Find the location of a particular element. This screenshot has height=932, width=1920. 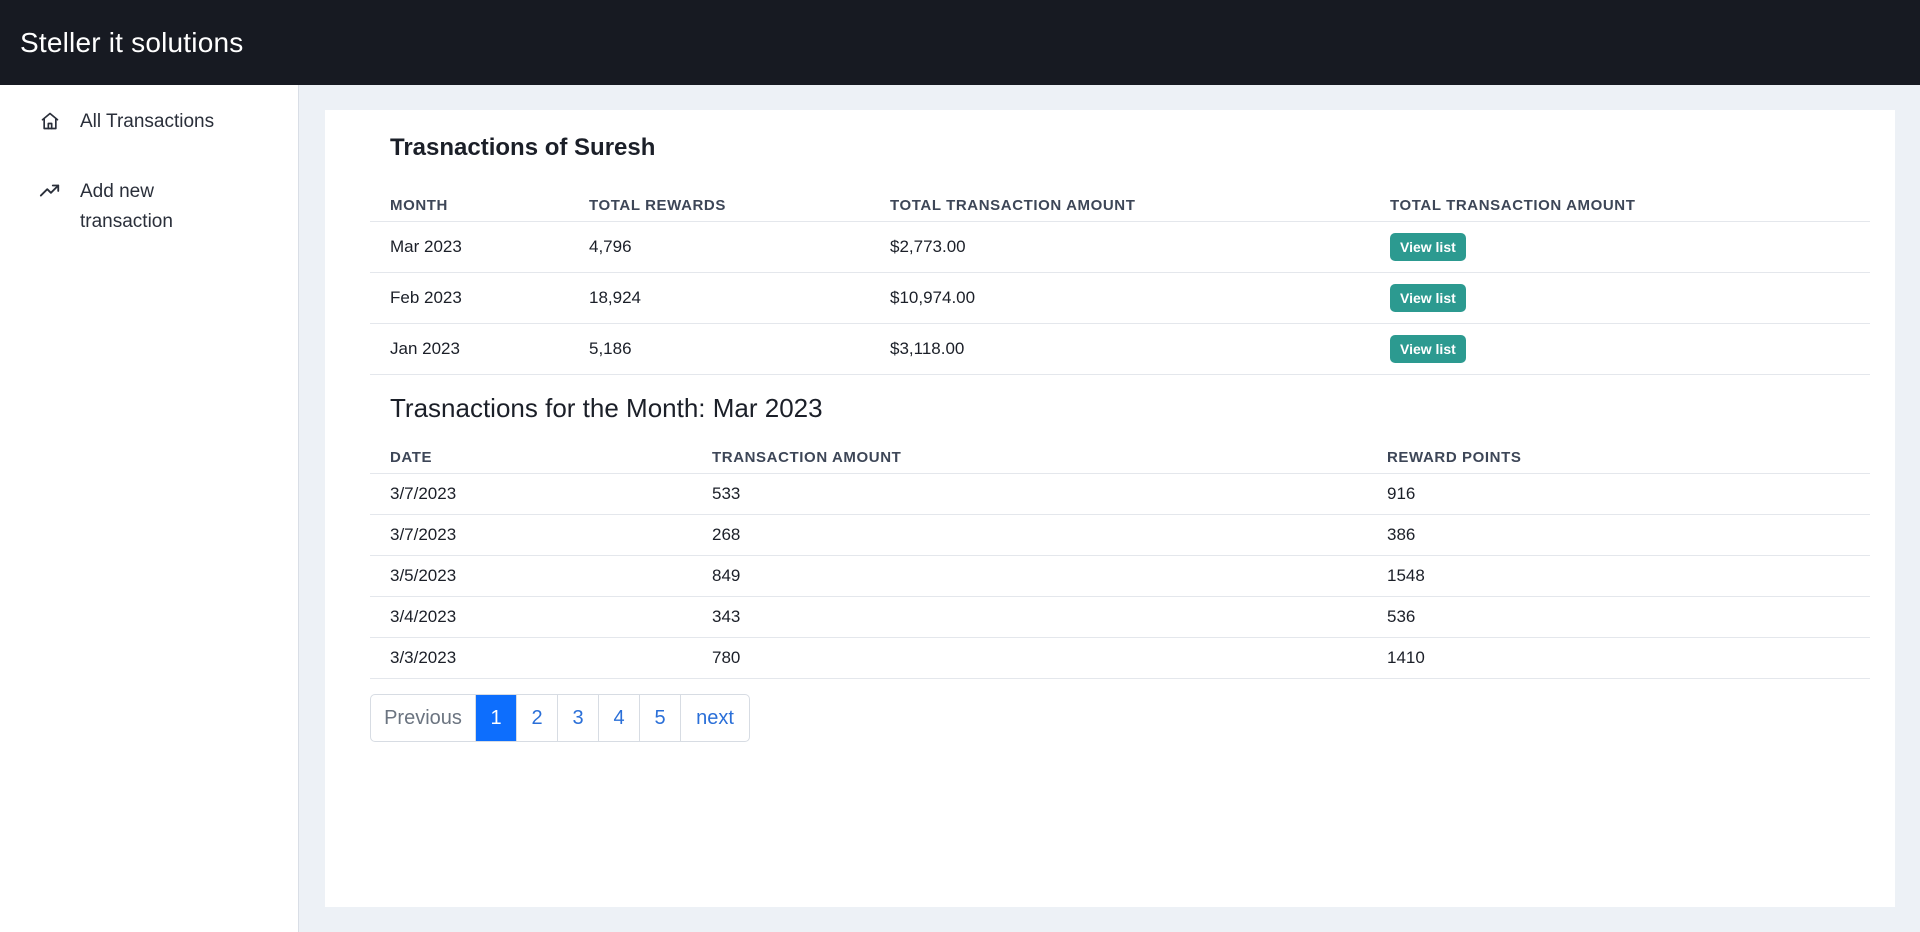

amount-cell: $10,974.00 is located at coordinates (933, 297).